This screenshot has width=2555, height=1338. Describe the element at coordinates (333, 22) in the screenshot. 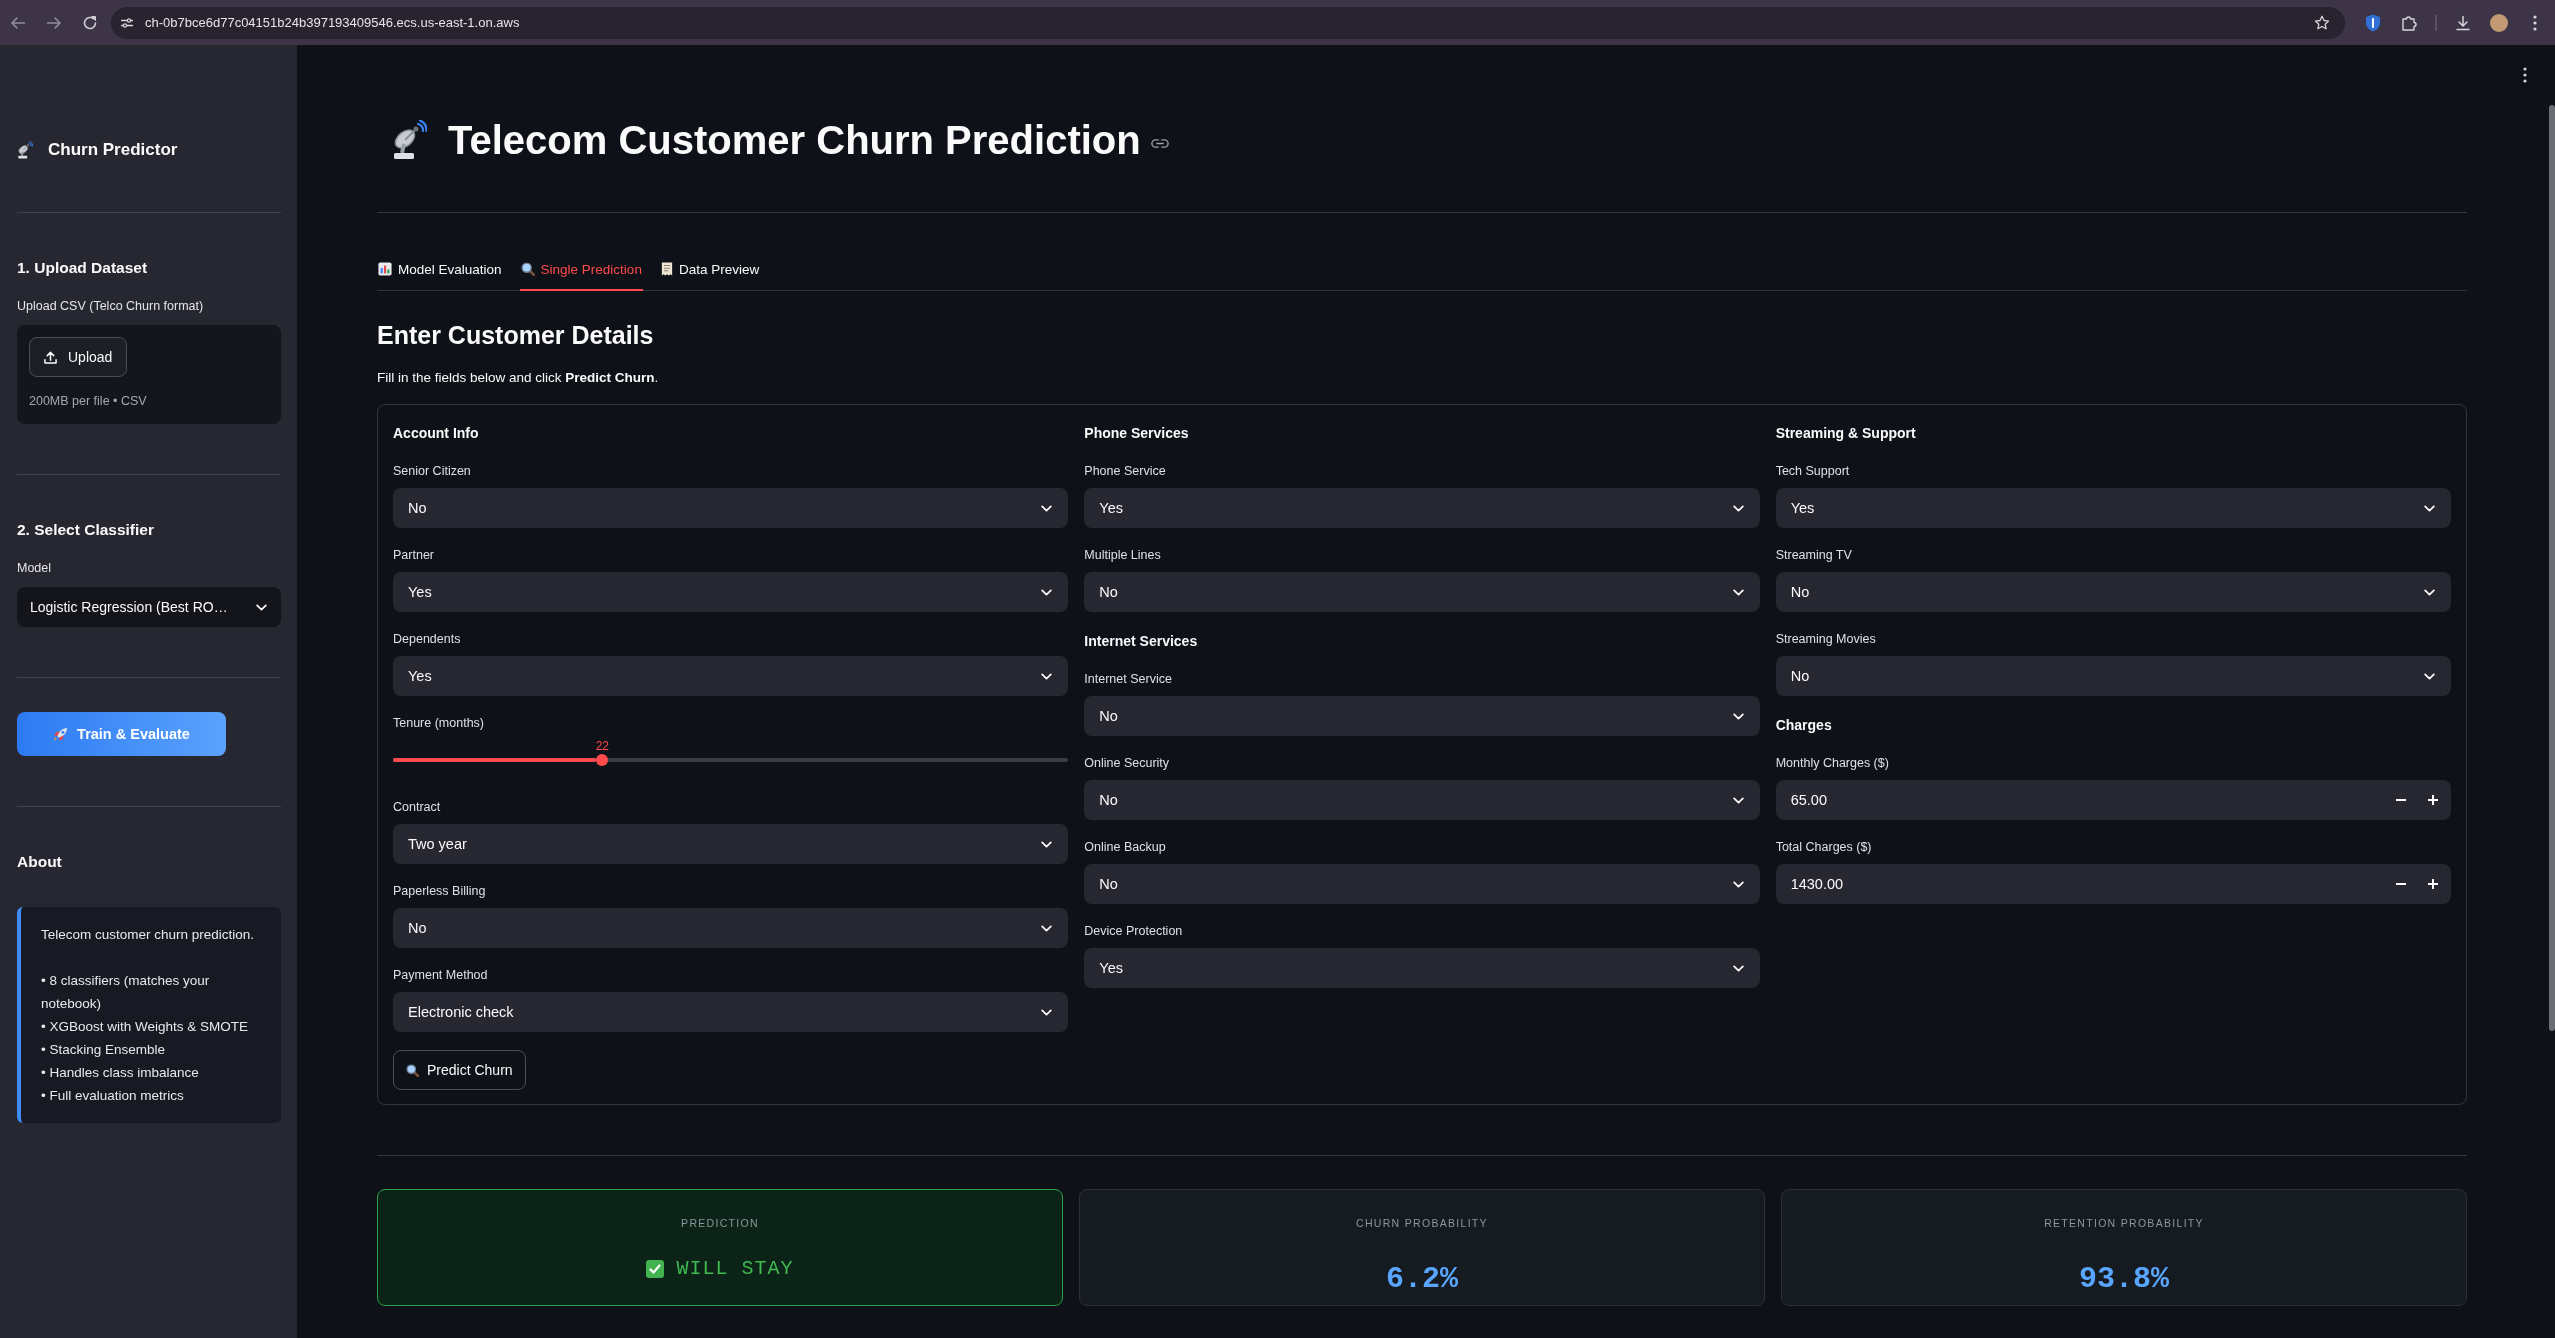

I see `url-text: ch-0b7bce6d77c04151b24b397193409546.ecs.us-east-1.on.aws` at that location.